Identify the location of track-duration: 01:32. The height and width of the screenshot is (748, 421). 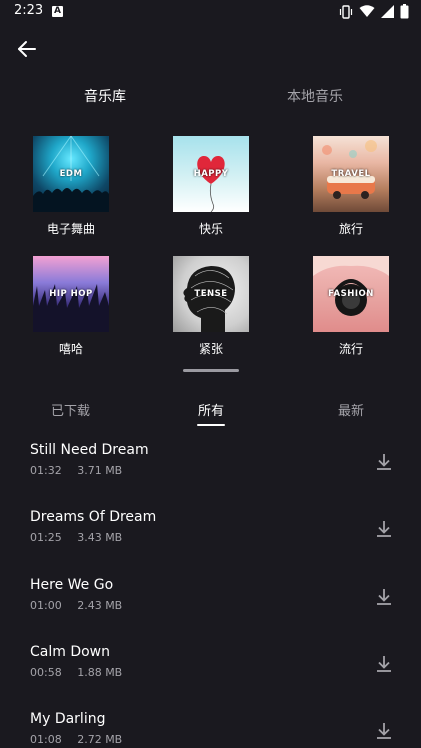
(46, 470).